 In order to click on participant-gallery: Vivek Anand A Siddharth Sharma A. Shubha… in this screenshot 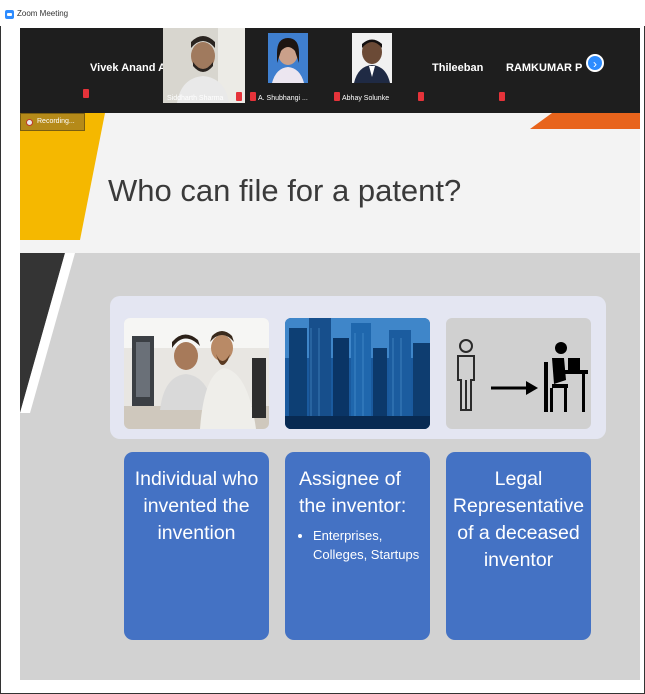, I will do `click(330, 70)`.